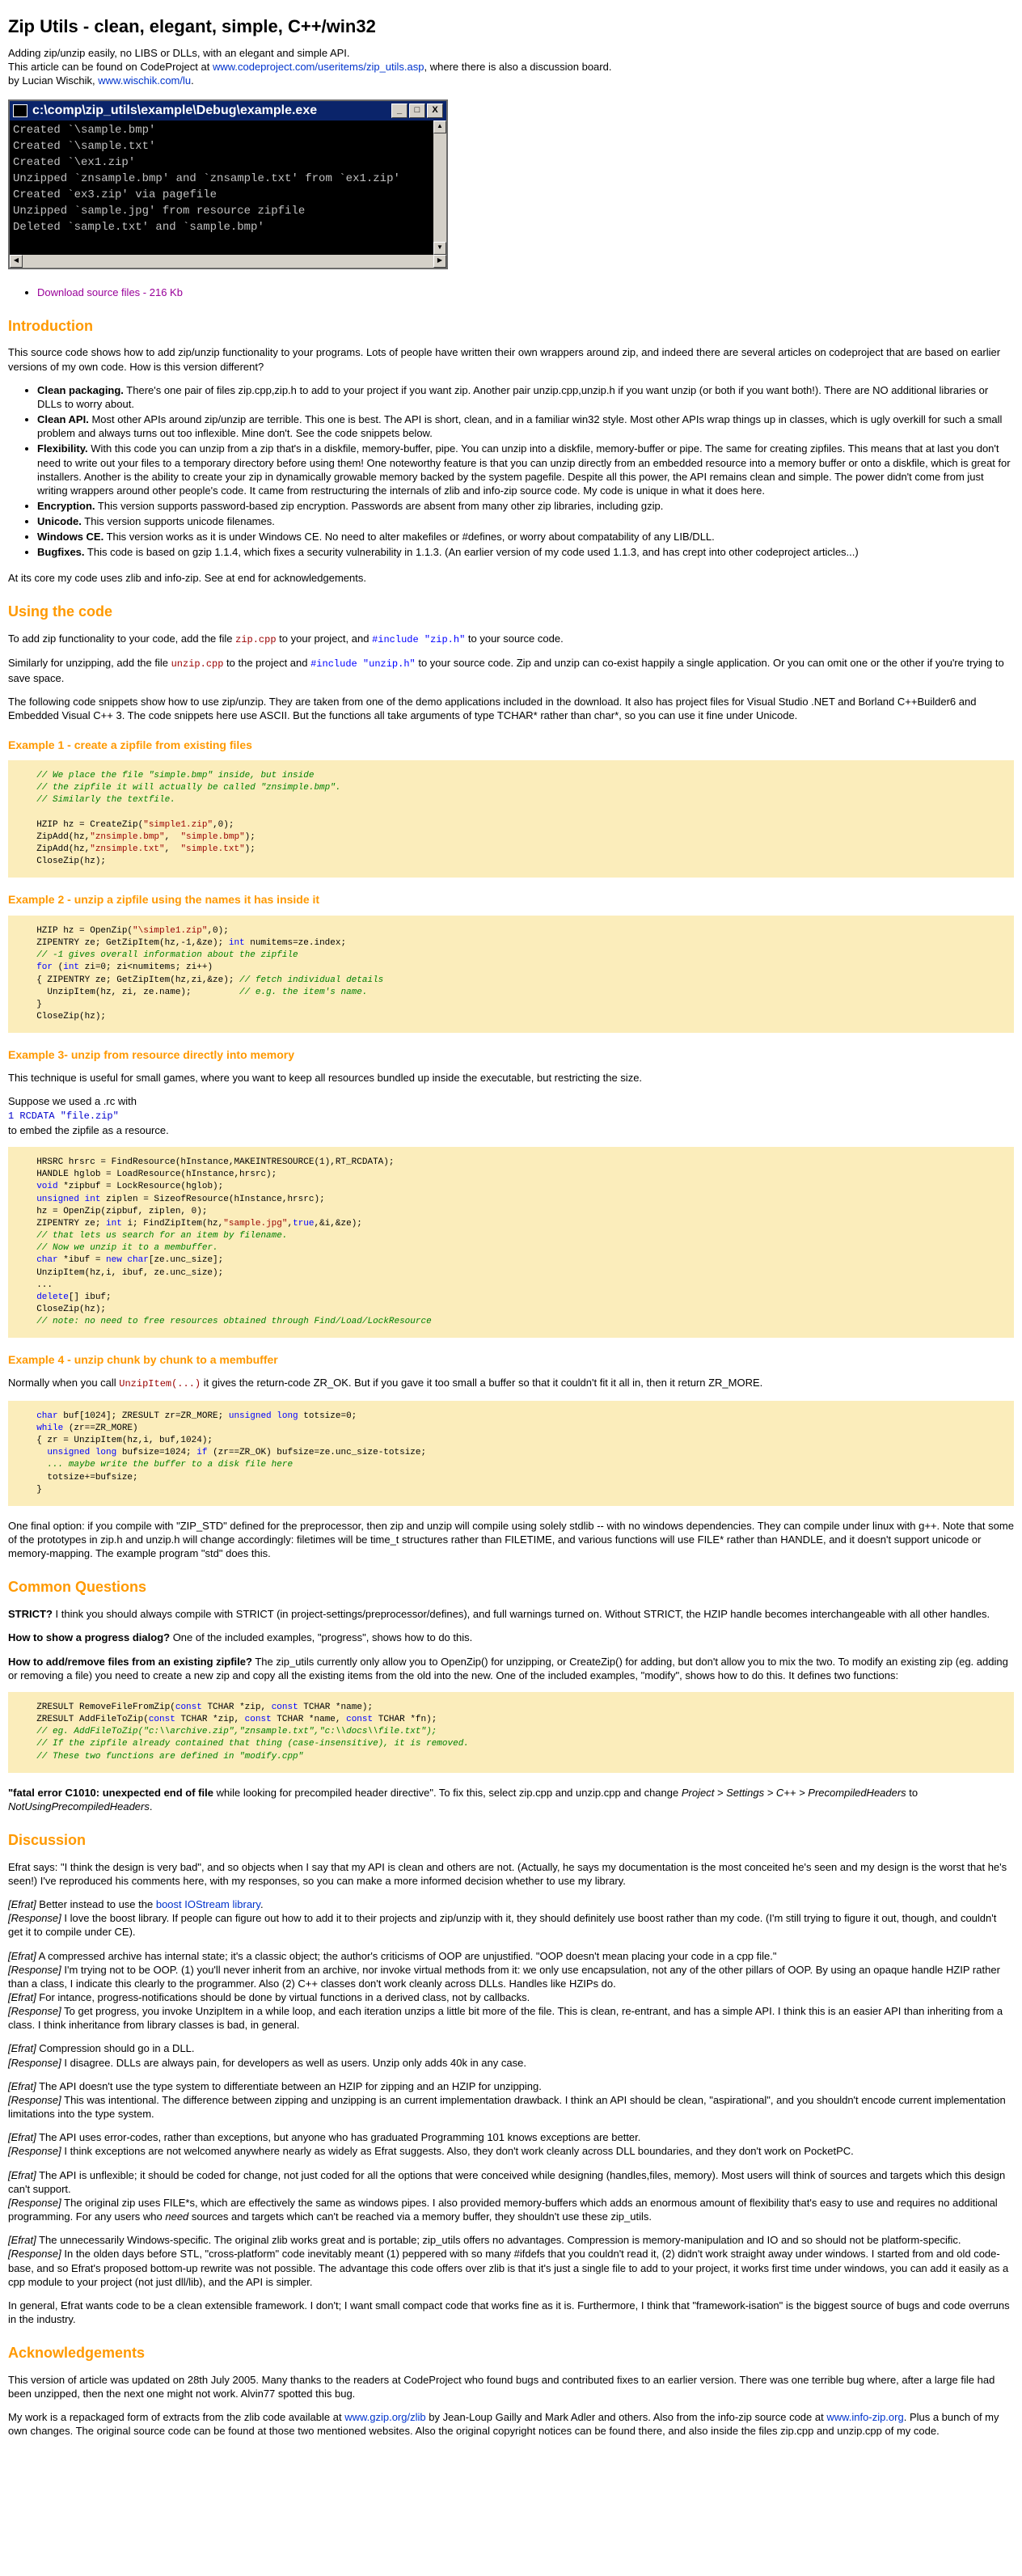  I want to click on info-zip-link: www.info-zip.org, so click(864, 2417).